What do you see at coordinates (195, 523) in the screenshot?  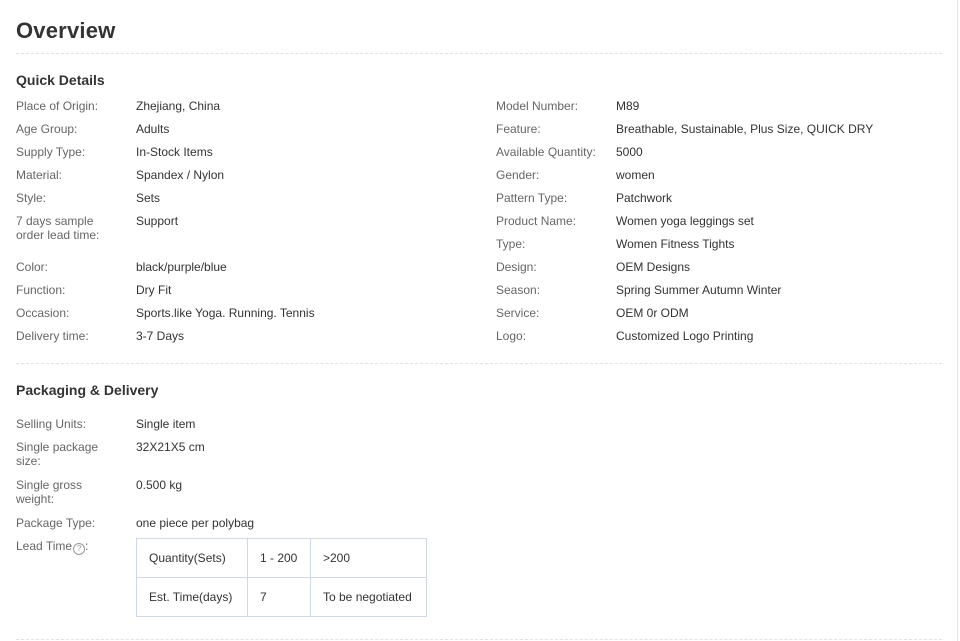 I see `packaging-value: one piece per polybag` at bounding box center [195, 523].